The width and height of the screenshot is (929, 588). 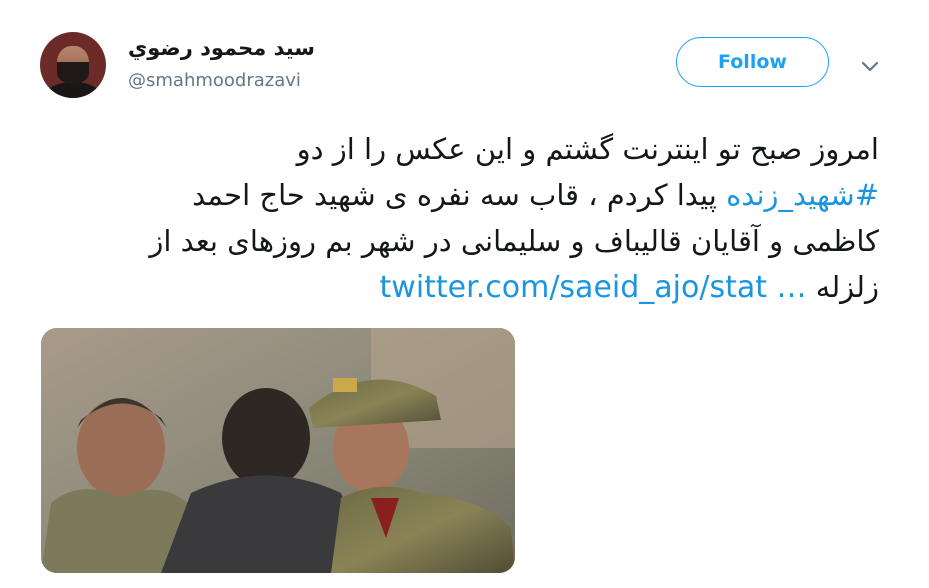 I want to click on avatar-beard, so click(x=73, y=73).